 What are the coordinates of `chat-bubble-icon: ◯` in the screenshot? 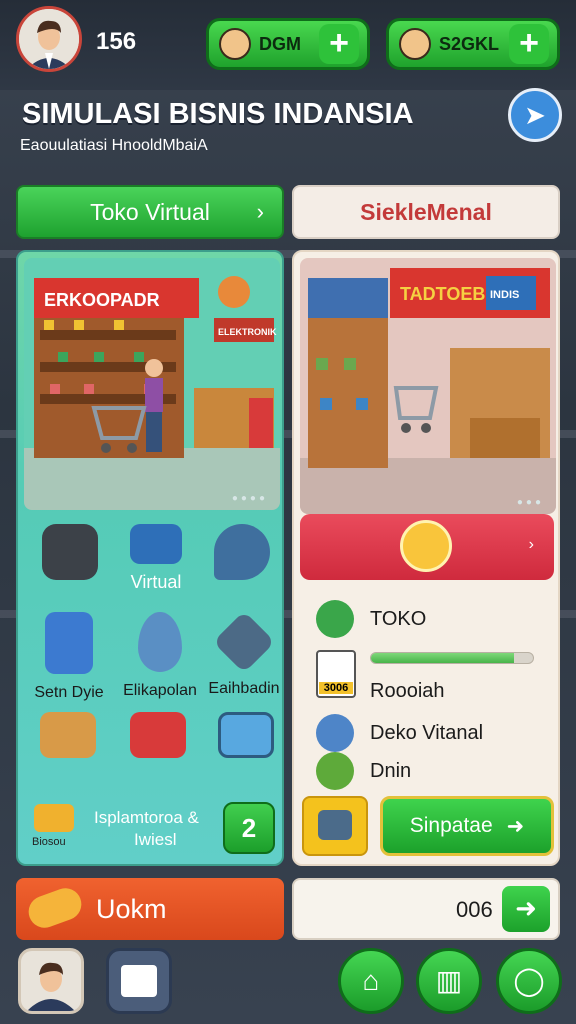 It's located at (529, 980).